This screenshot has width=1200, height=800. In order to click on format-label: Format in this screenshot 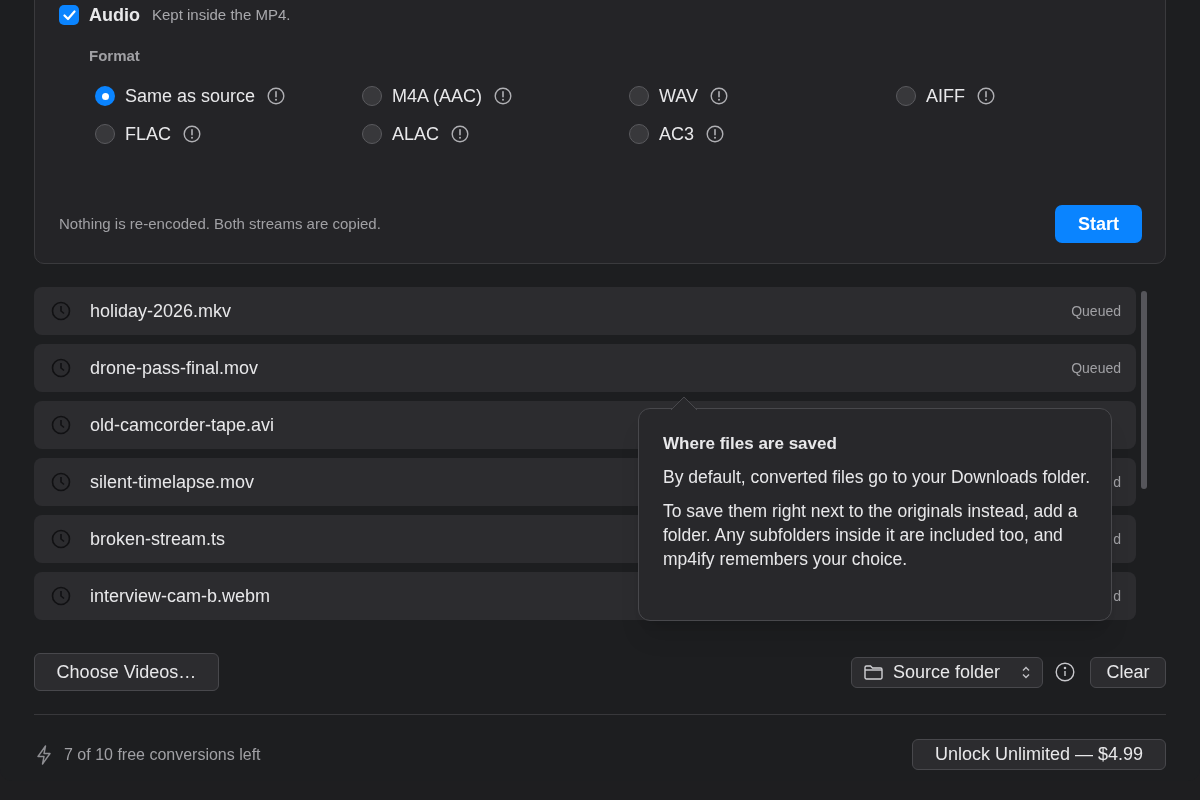, I will do `click(114, 55)`.